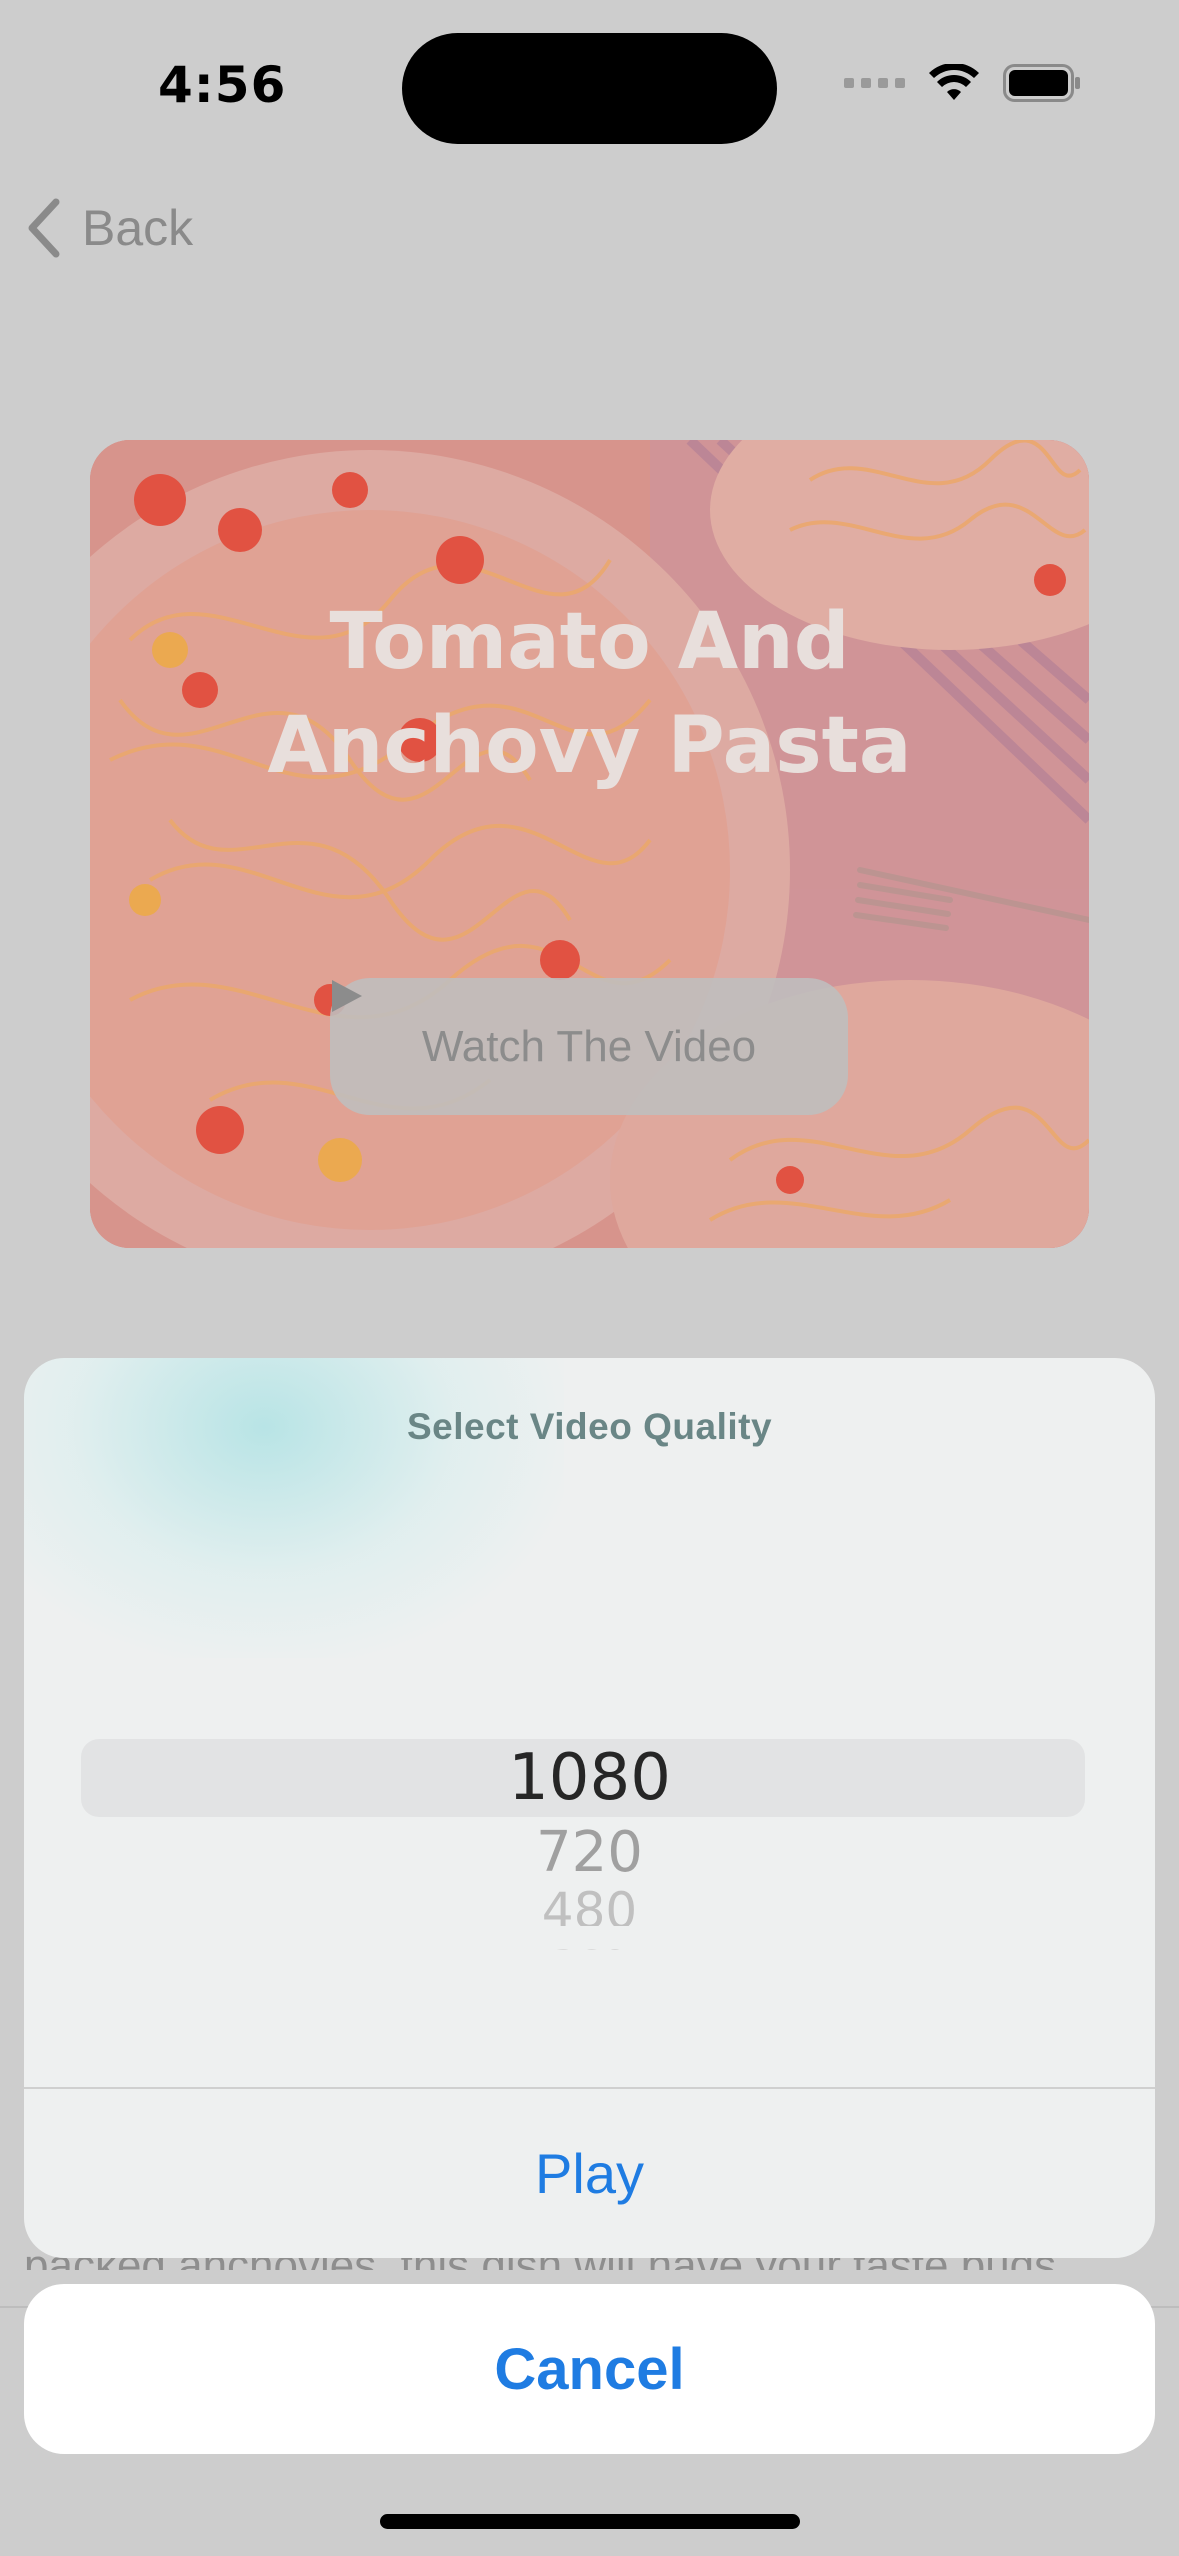  Describe the element at coordinates (589, 1778) in the screenshot. I see `picker-option-1080: 1080` at that location.